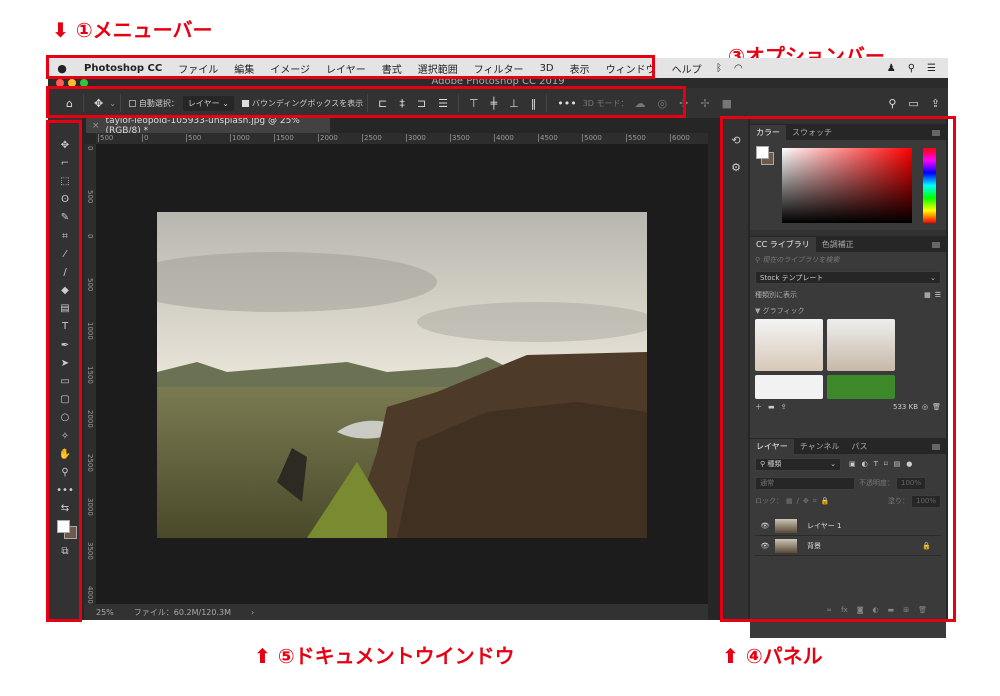 The image size is (1000, 696). Describe the element at coordinates (815, 501) in the screenshot. I see `lock-artboard-icon: ⌗` at that location.